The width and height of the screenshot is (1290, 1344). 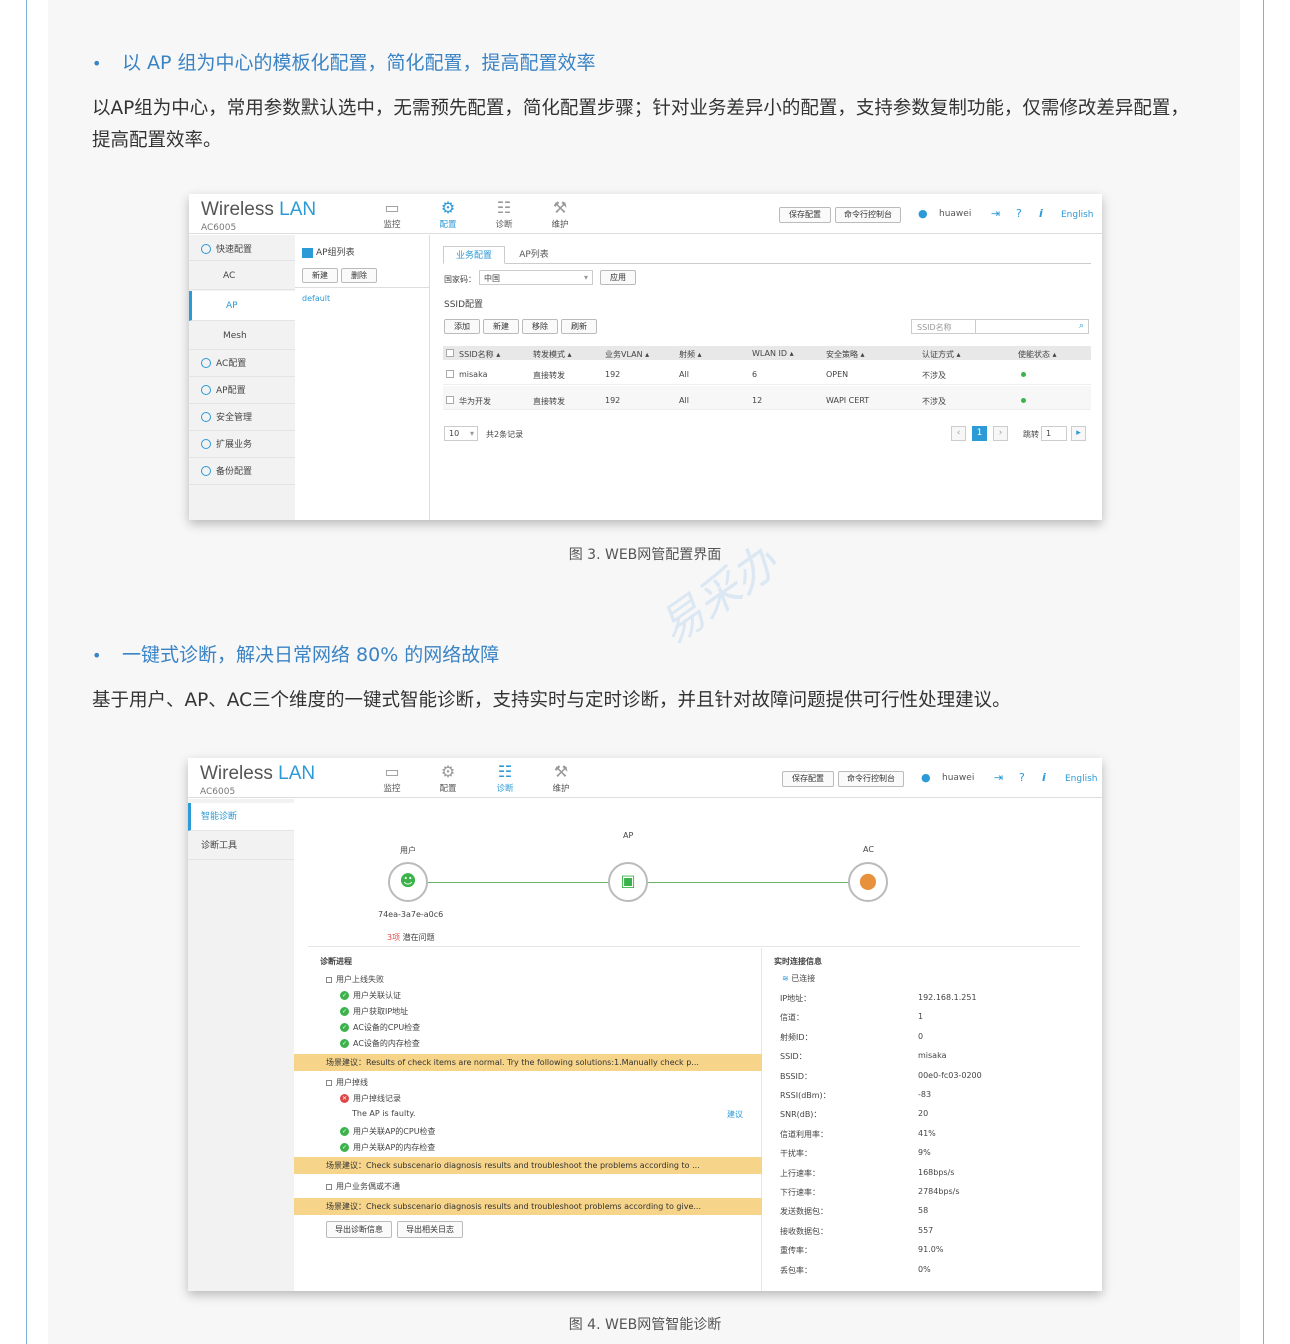 What do you see at coordinates (1000, 326) in the screenshot?
I see `ssid-search-input: SSID名称 ⌕` at bounding box center [1000, 326].